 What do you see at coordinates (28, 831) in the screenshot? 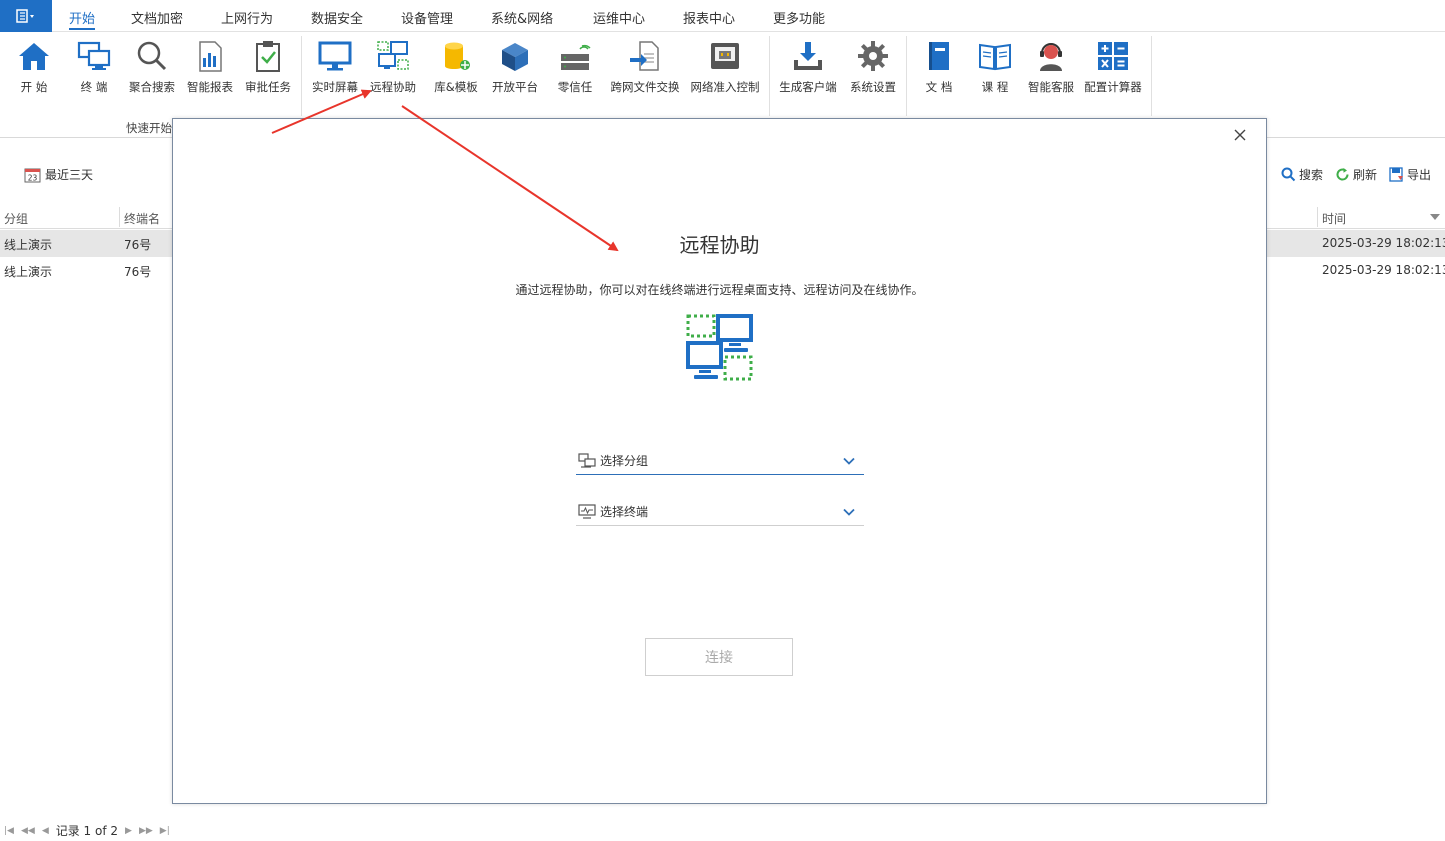
I see `prev-group-button: ◀◀` at bounding box center [28, 831].